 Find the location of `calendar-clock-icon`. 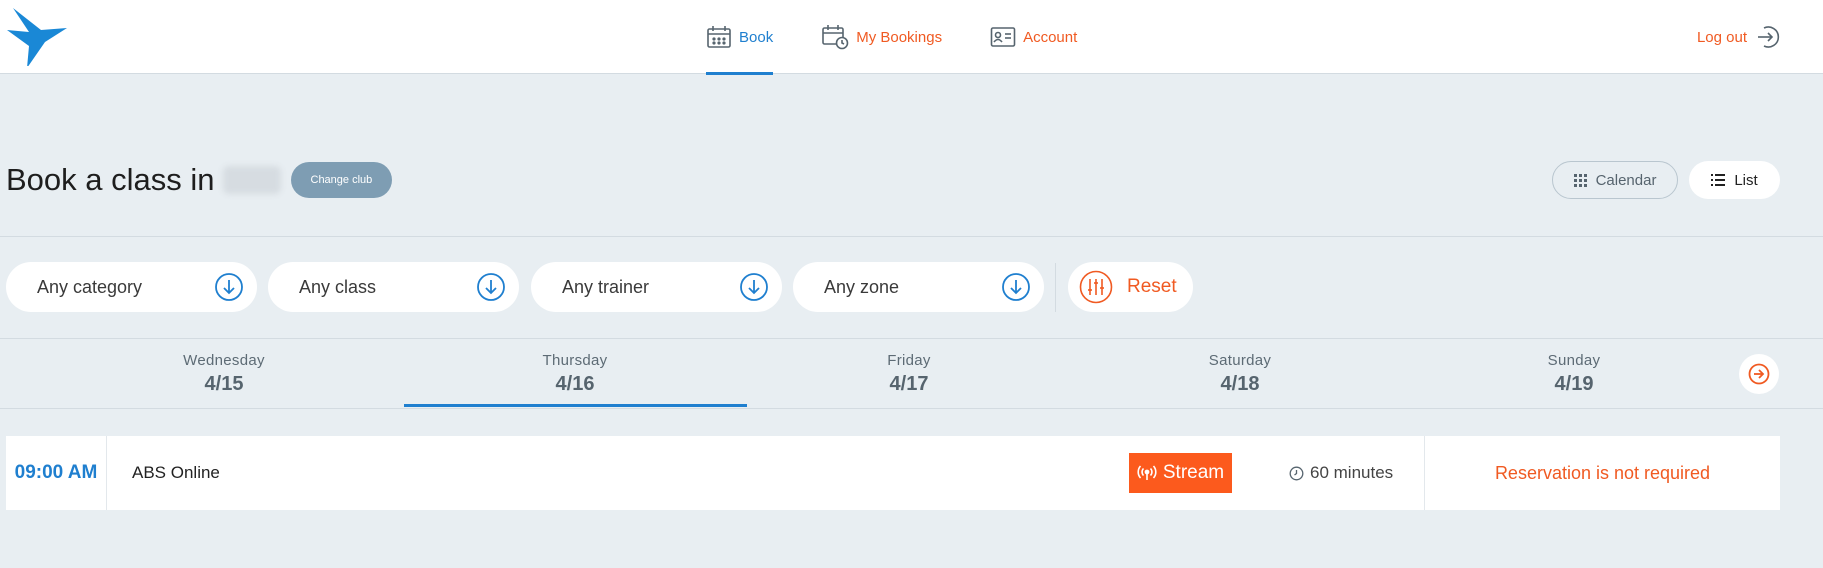

calendar-clock-icon is located at coordinates (835, 37).